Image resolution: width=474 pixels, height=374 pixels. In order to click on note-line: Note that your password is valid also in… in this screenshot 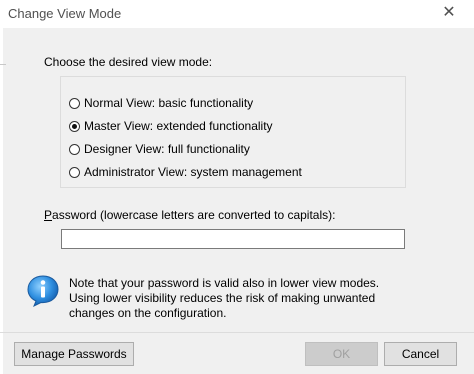, I will do `click(224, 283)`.